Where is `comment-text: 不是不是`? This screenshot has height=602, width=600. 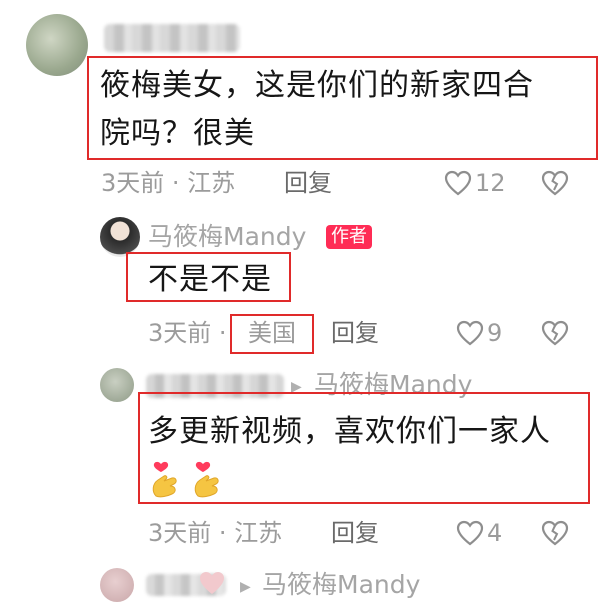
comment-text: 不是不是 is located at coordinates (210, 279).